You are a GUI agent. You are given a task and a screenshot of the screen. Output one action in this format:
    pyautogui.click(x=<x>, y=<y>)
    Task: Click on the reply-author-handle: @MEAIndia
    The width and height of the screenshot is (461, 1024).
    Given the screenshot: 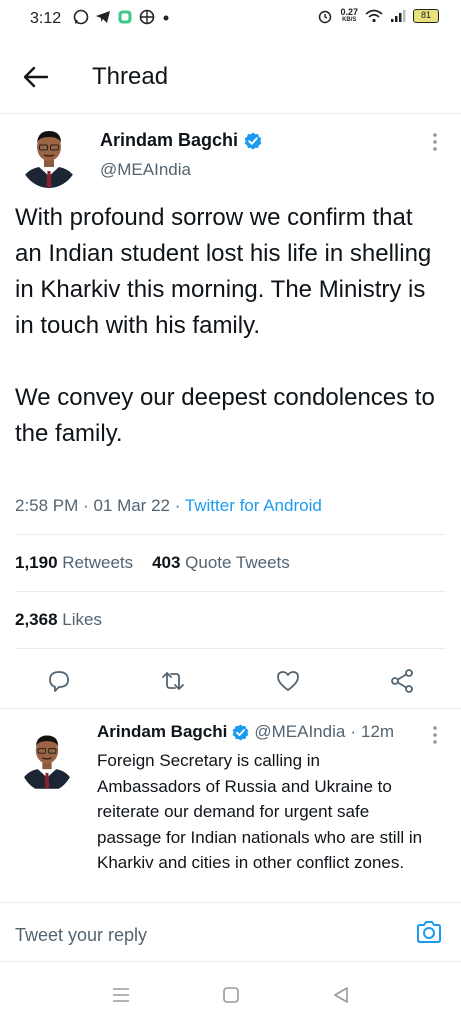 What is the action you would take?
    pyautogui.click(x=299, y=732)
    